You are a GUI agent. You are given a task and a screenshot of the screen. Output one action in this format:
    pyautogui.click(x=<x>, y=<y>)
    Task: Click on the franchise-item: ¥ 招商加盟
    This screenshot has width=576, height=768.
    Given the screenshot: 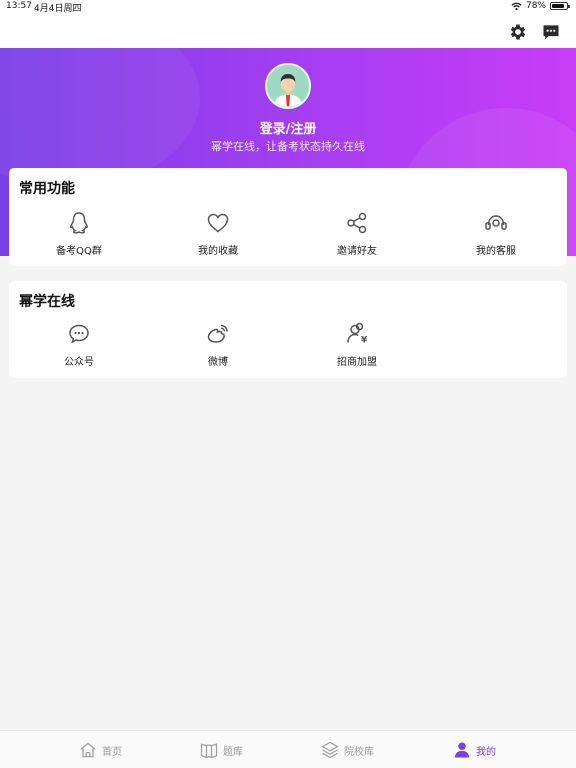 What is the action you would take?
    pyautogui.click(x=357, y=344)
    